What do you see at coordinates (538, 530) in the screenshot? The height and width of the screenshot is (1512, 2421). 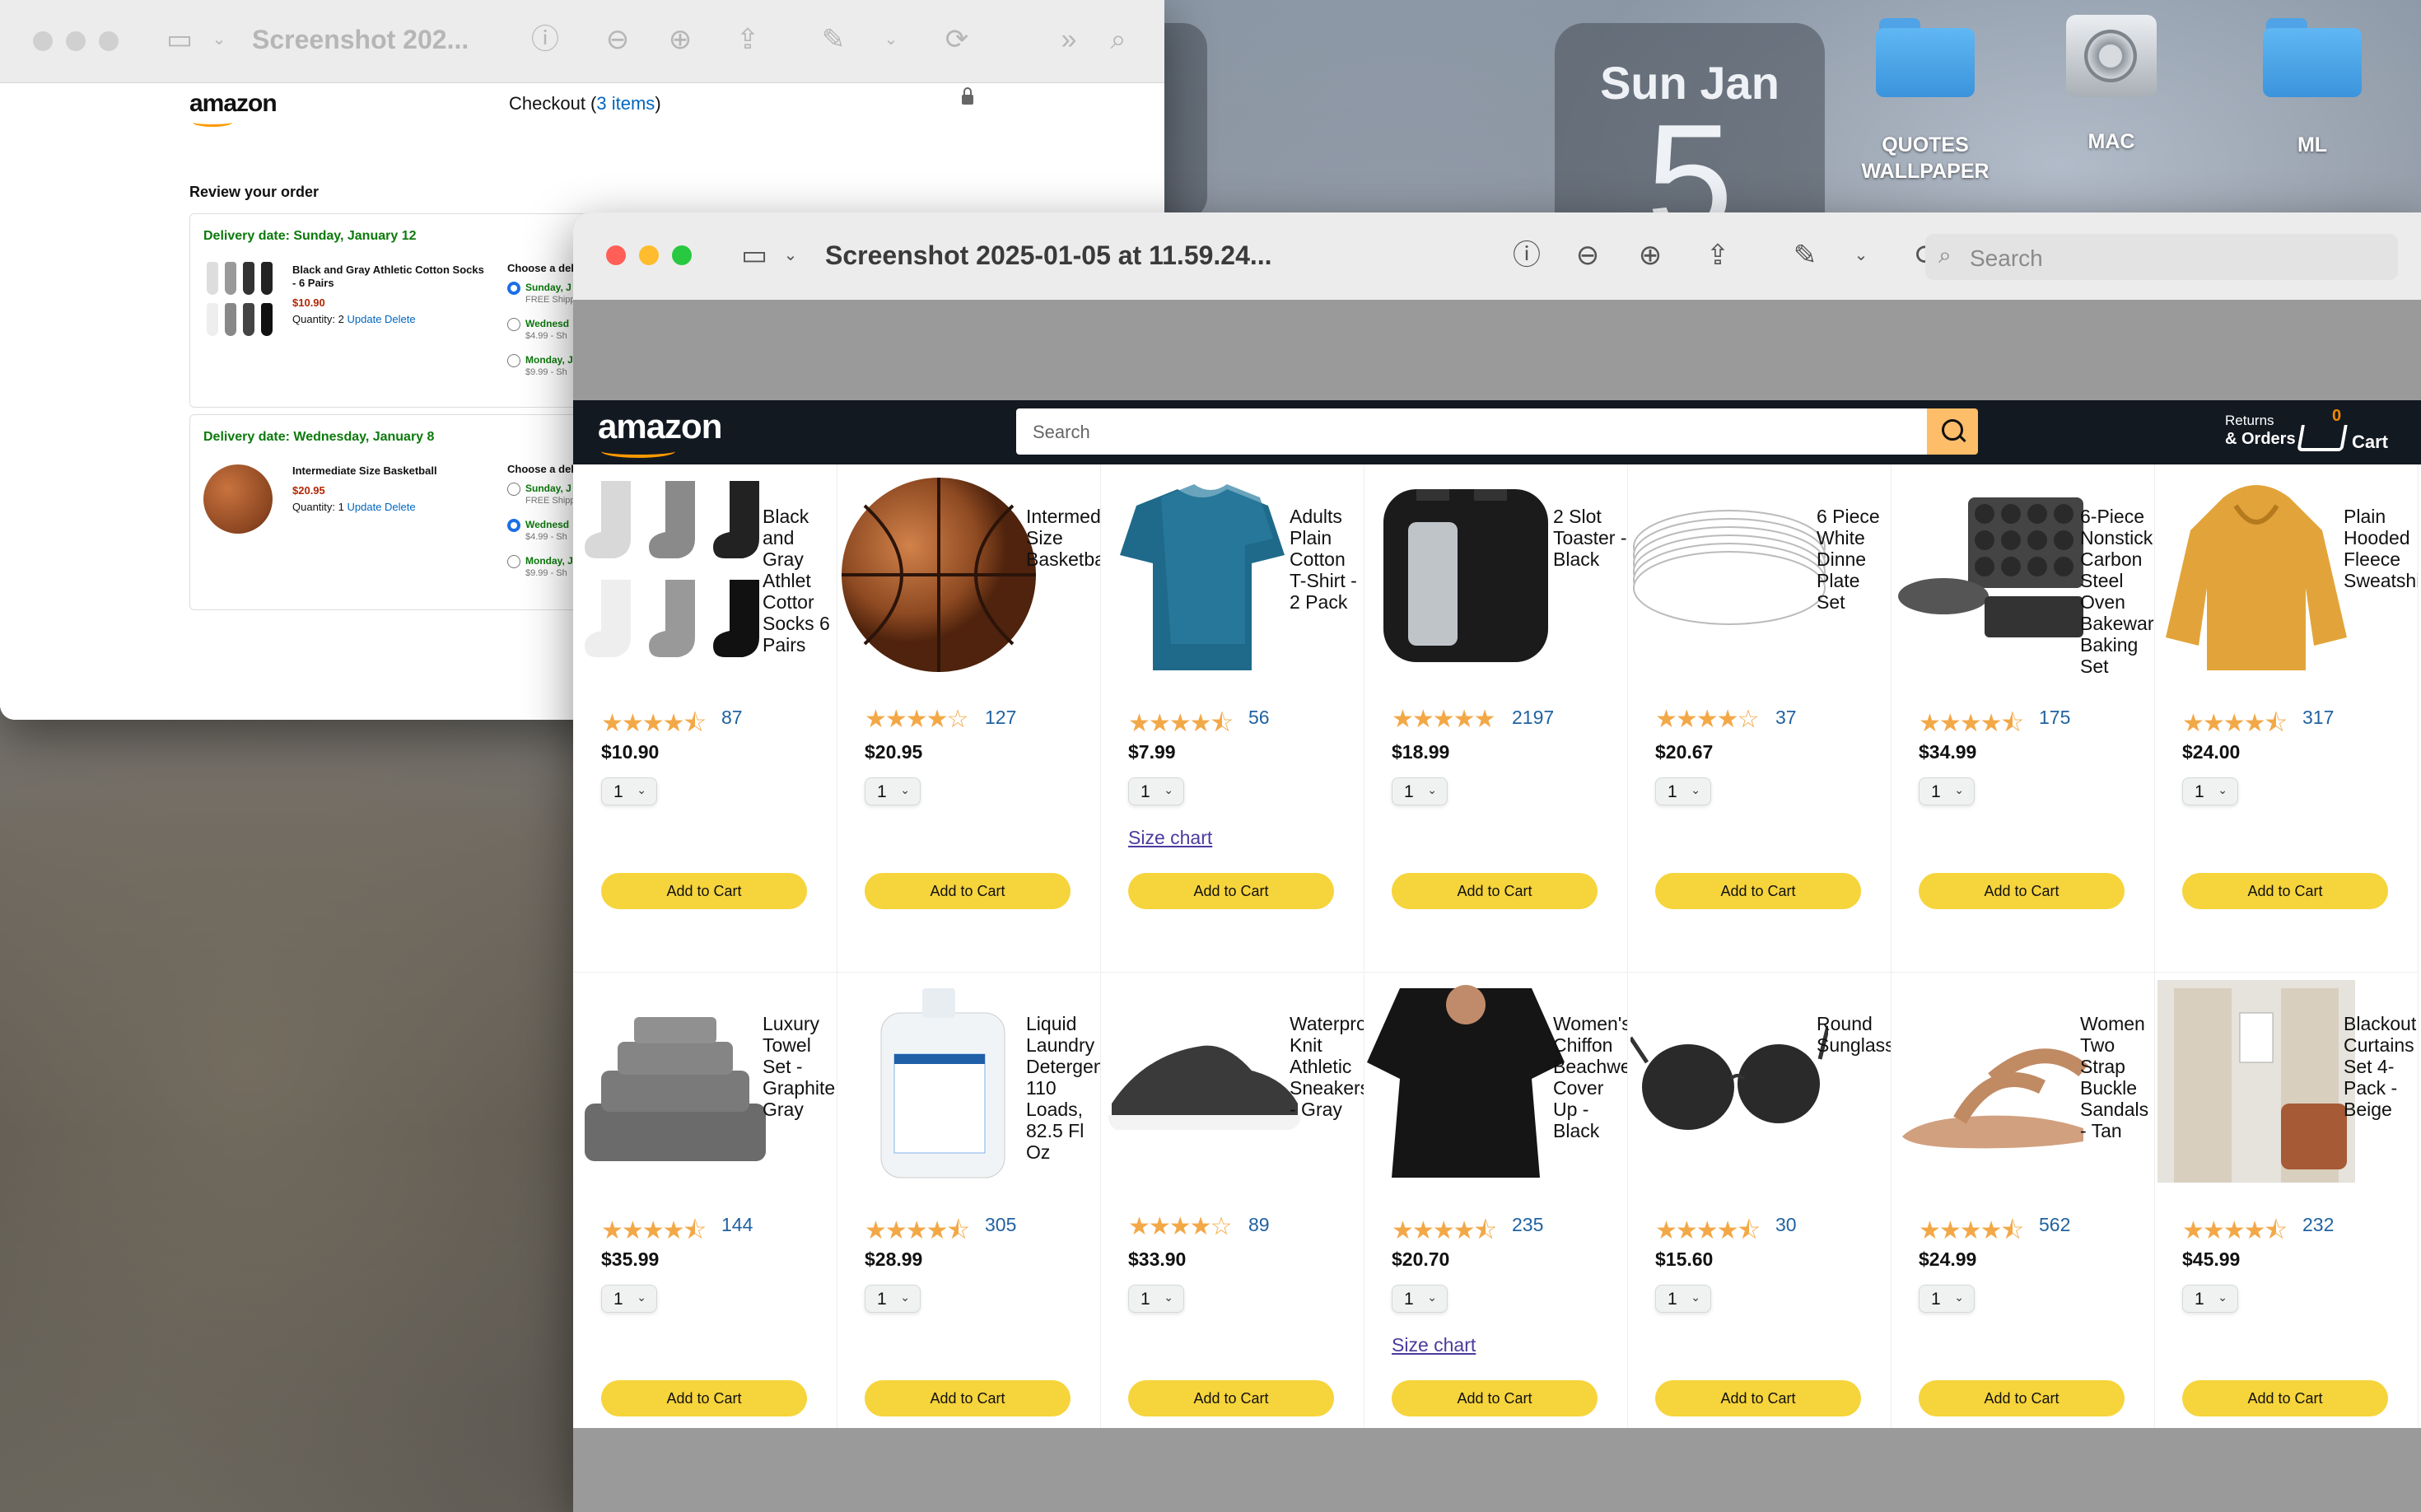 I see `delivery-option: Wednesd $4.99 - Sh` at bounding box center [538, 530].